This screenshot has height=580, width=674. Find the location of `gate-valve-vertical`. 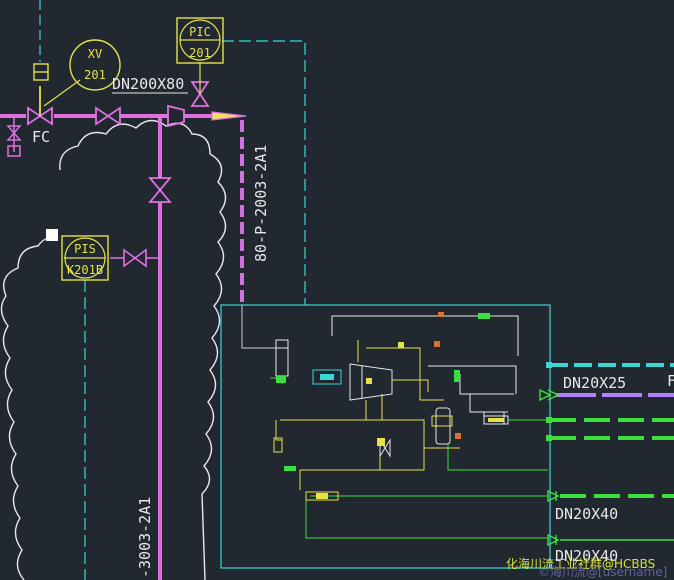

gate-valve-vertical is located at coordinates (160, 190).